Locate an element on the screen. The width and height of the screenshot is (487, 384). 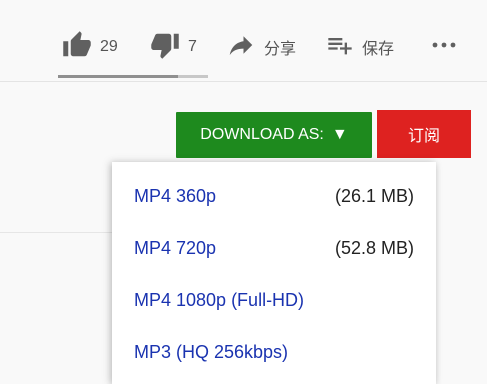
menu-item-mp4-1080p: MP4 1080p (Full-HD) is located at coordinates (274, 300).